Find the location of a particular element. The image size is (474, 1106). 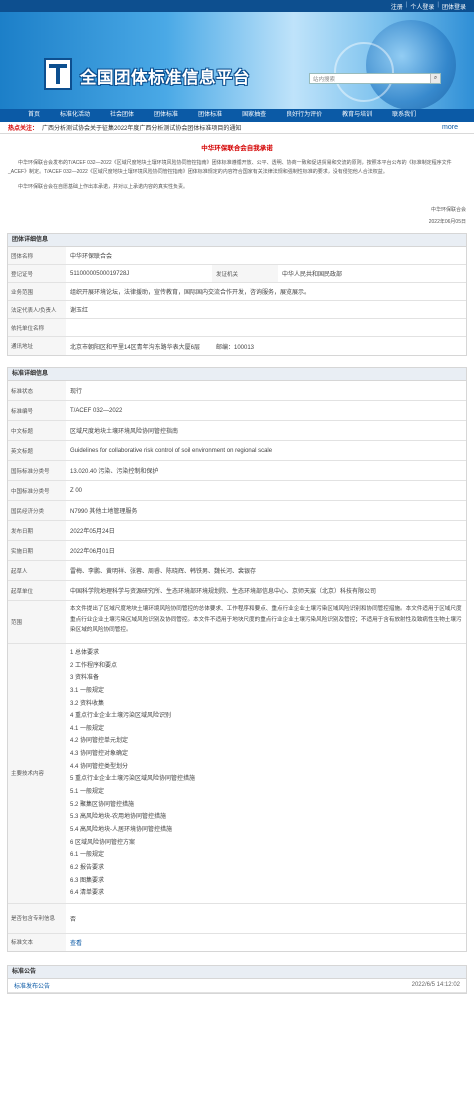

toc-item: 3.2 资料收集 is located at coordinates (87, 703).